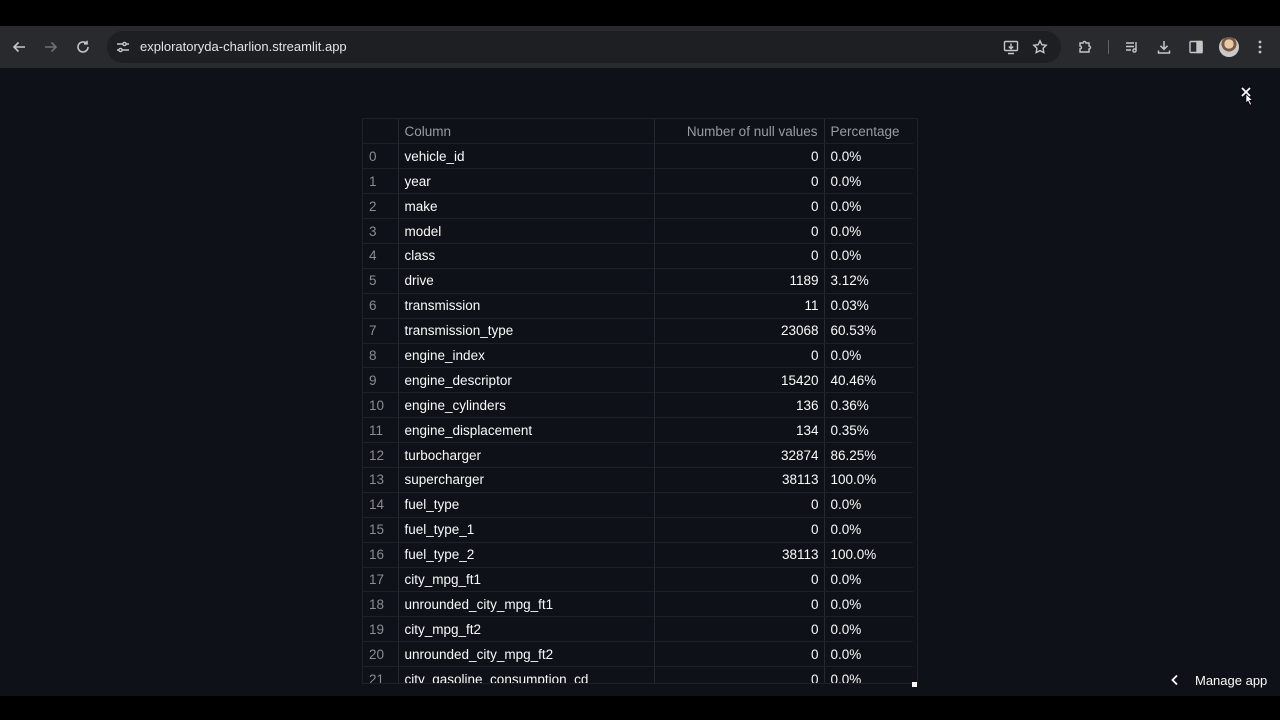  What do you see at coordinates (739, 555) in the screenshot?
I see `null-count-cell: 38113` at bounding box center [739, 555].